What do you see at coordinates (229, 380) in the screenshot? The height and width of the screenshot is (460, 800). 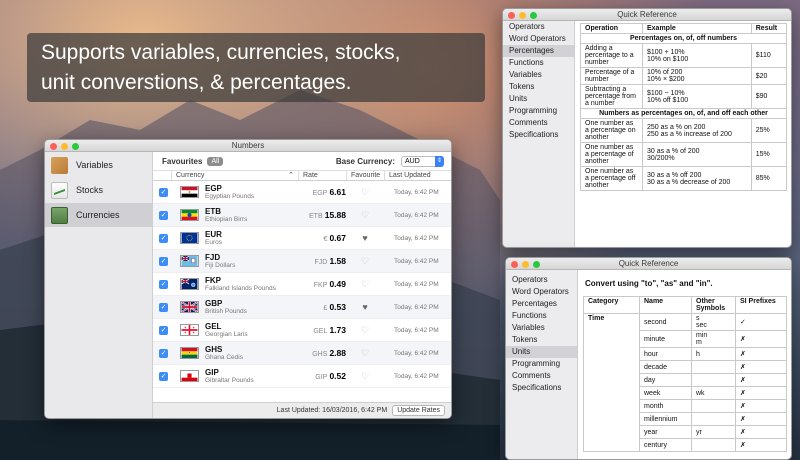 I see `currency-name: Gibraltar Pounds` at bounding box center [229, 380].